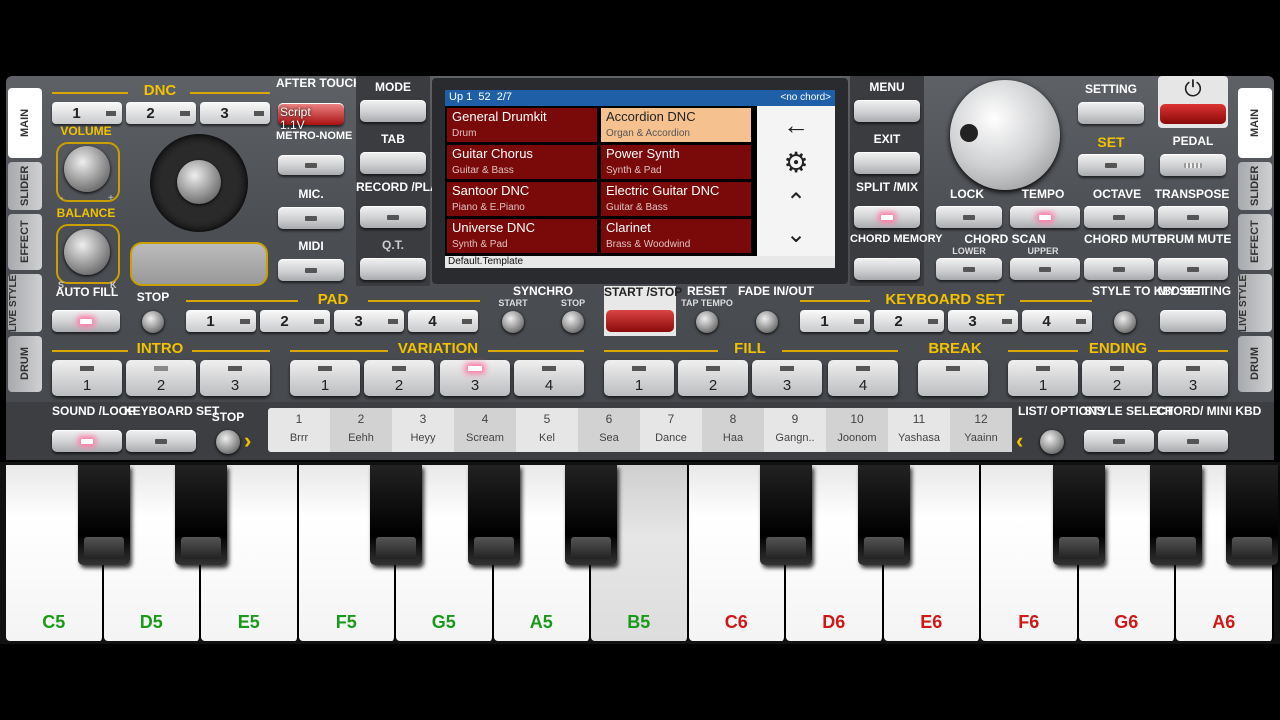  Describe the element at coordinates (25, 303) in the screenshot. I see `tab-live-style-left: LIVE STYLE` at that location.